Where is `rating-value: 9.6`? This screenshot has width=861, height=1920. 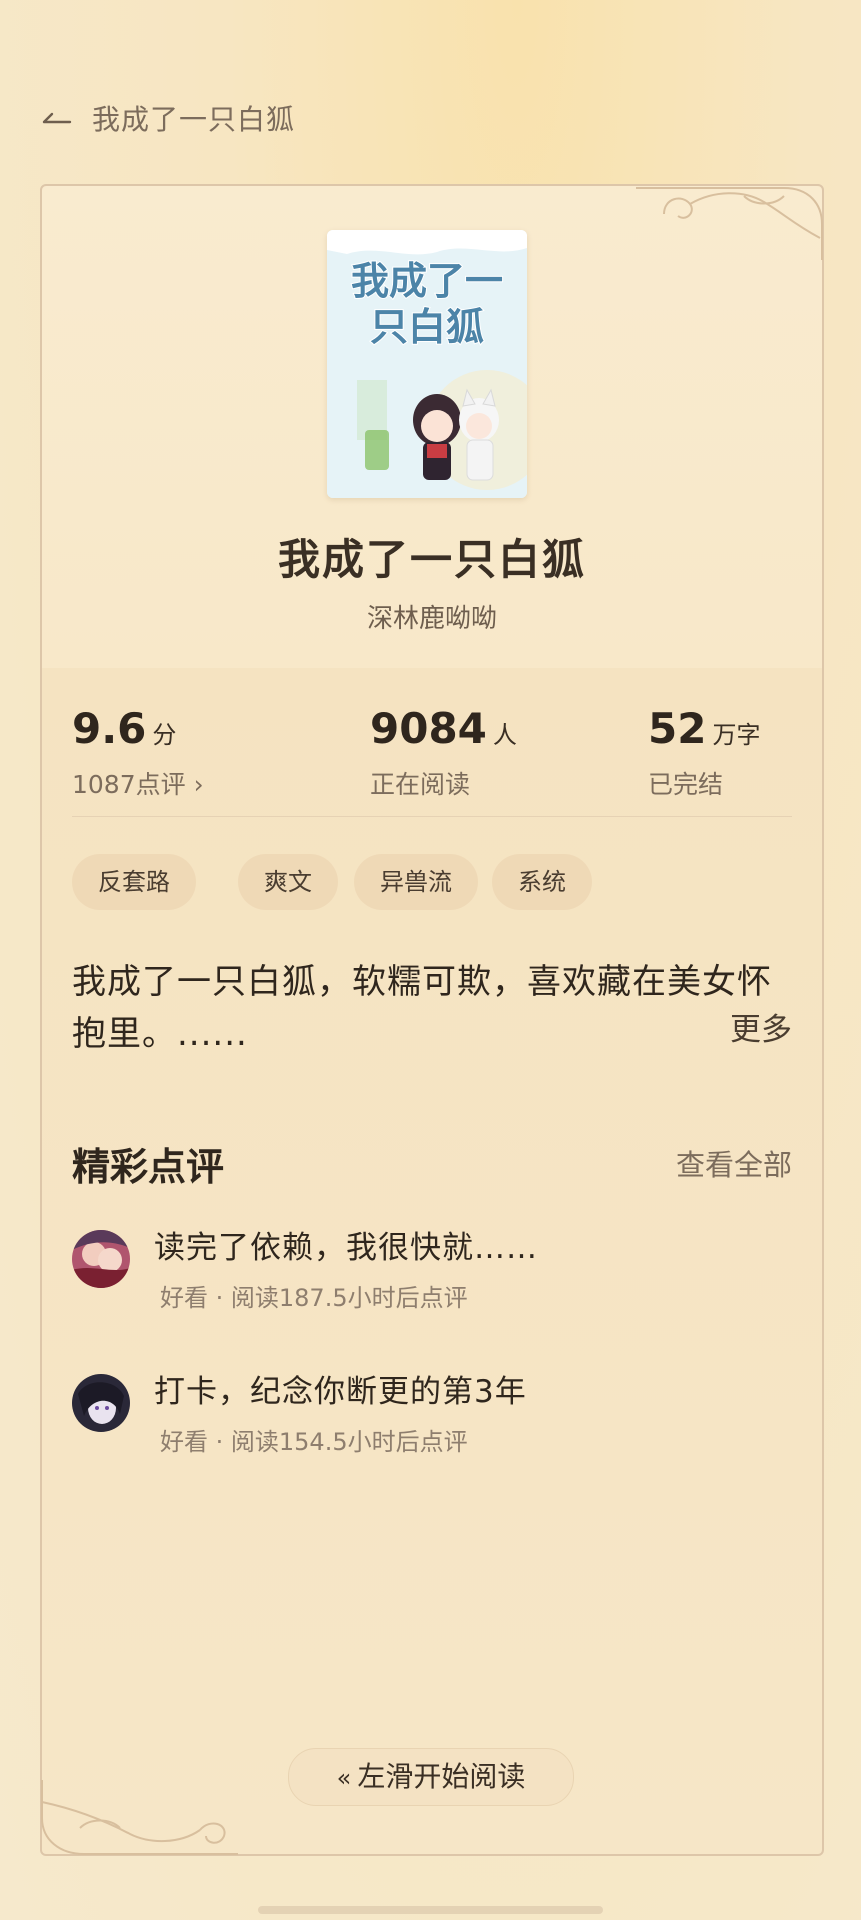 rating-value: 9.6 is located at coordinates (109, 728).